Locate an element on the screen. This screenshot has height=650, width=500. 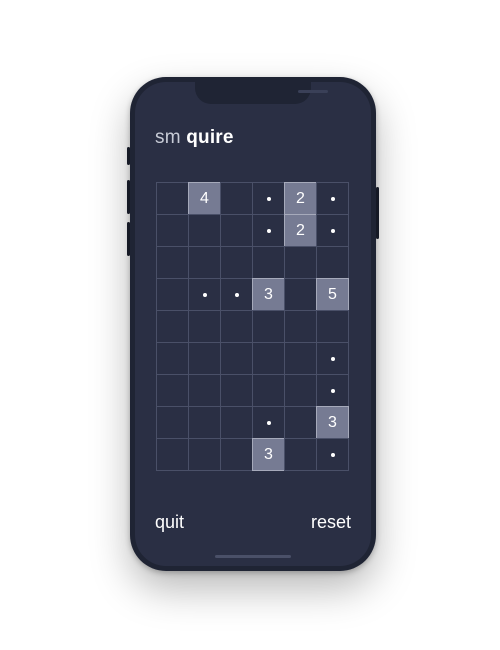
board-cell-clue: 5 is located at coordinates (332, 294).